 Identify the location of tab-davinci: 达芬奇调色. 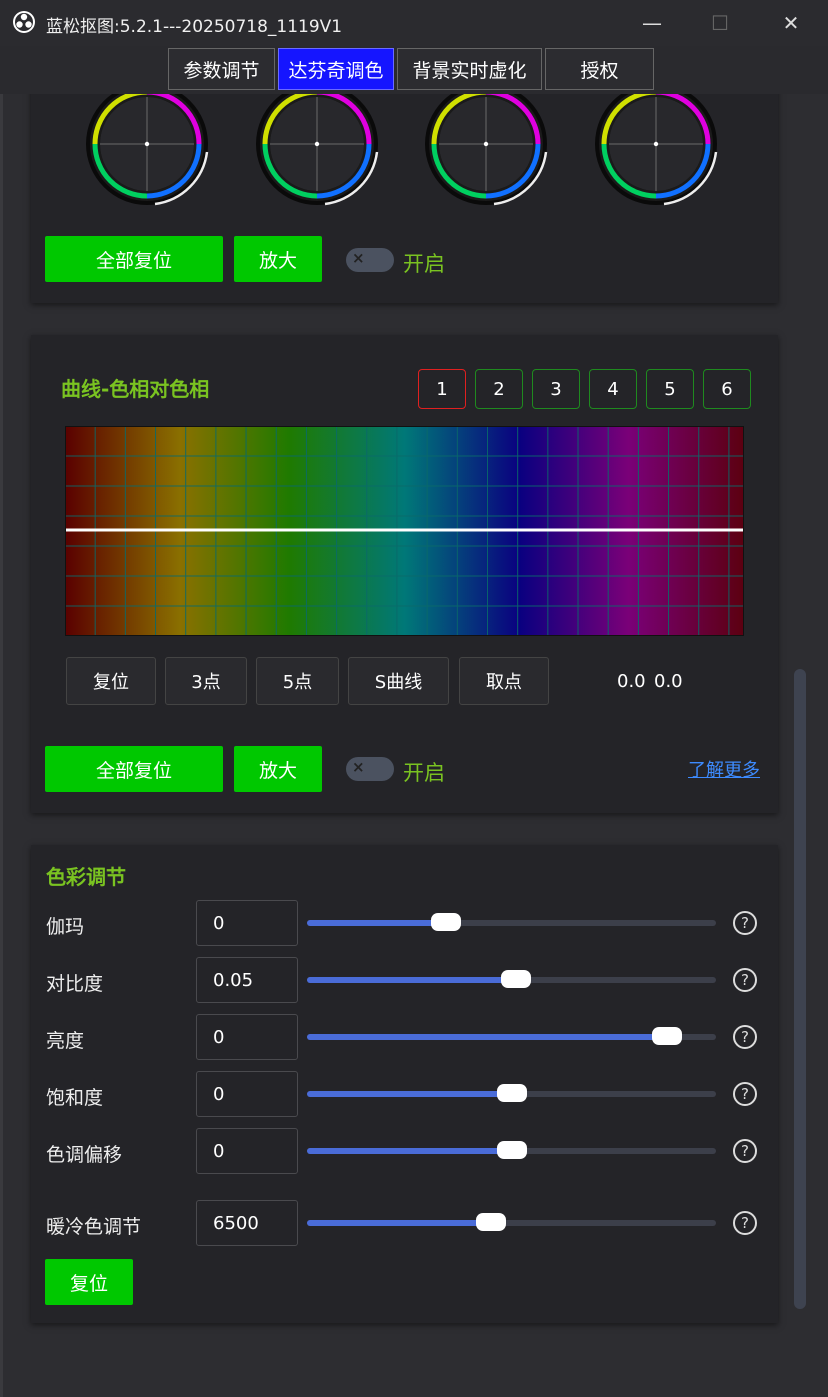
(336, 69).